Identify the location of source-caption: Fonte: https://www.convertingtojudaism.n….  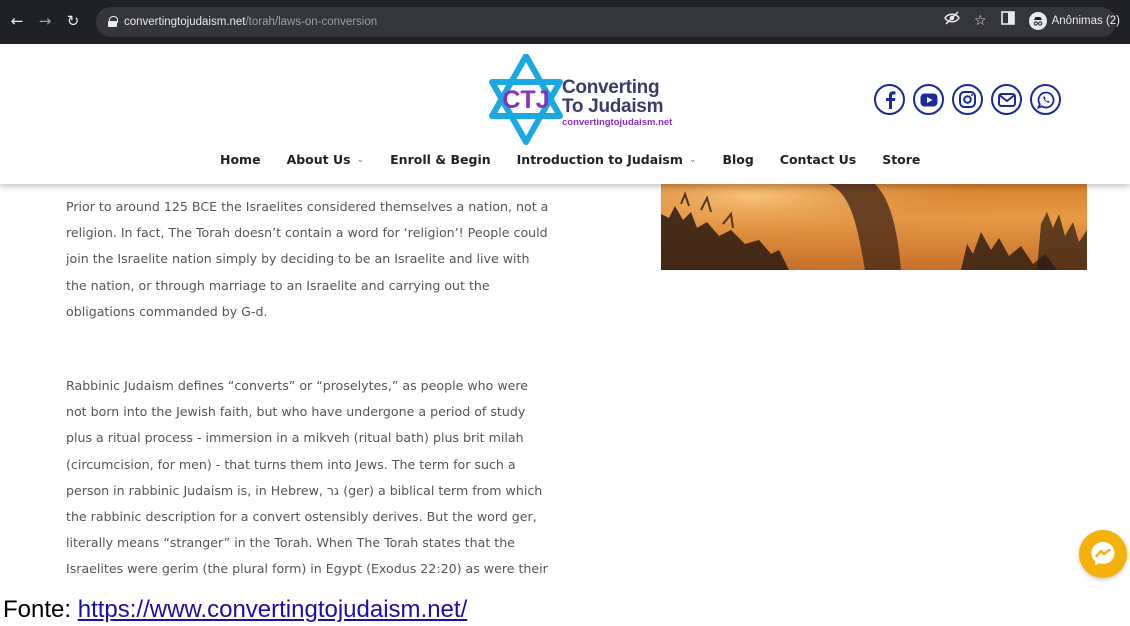
(235, 610).